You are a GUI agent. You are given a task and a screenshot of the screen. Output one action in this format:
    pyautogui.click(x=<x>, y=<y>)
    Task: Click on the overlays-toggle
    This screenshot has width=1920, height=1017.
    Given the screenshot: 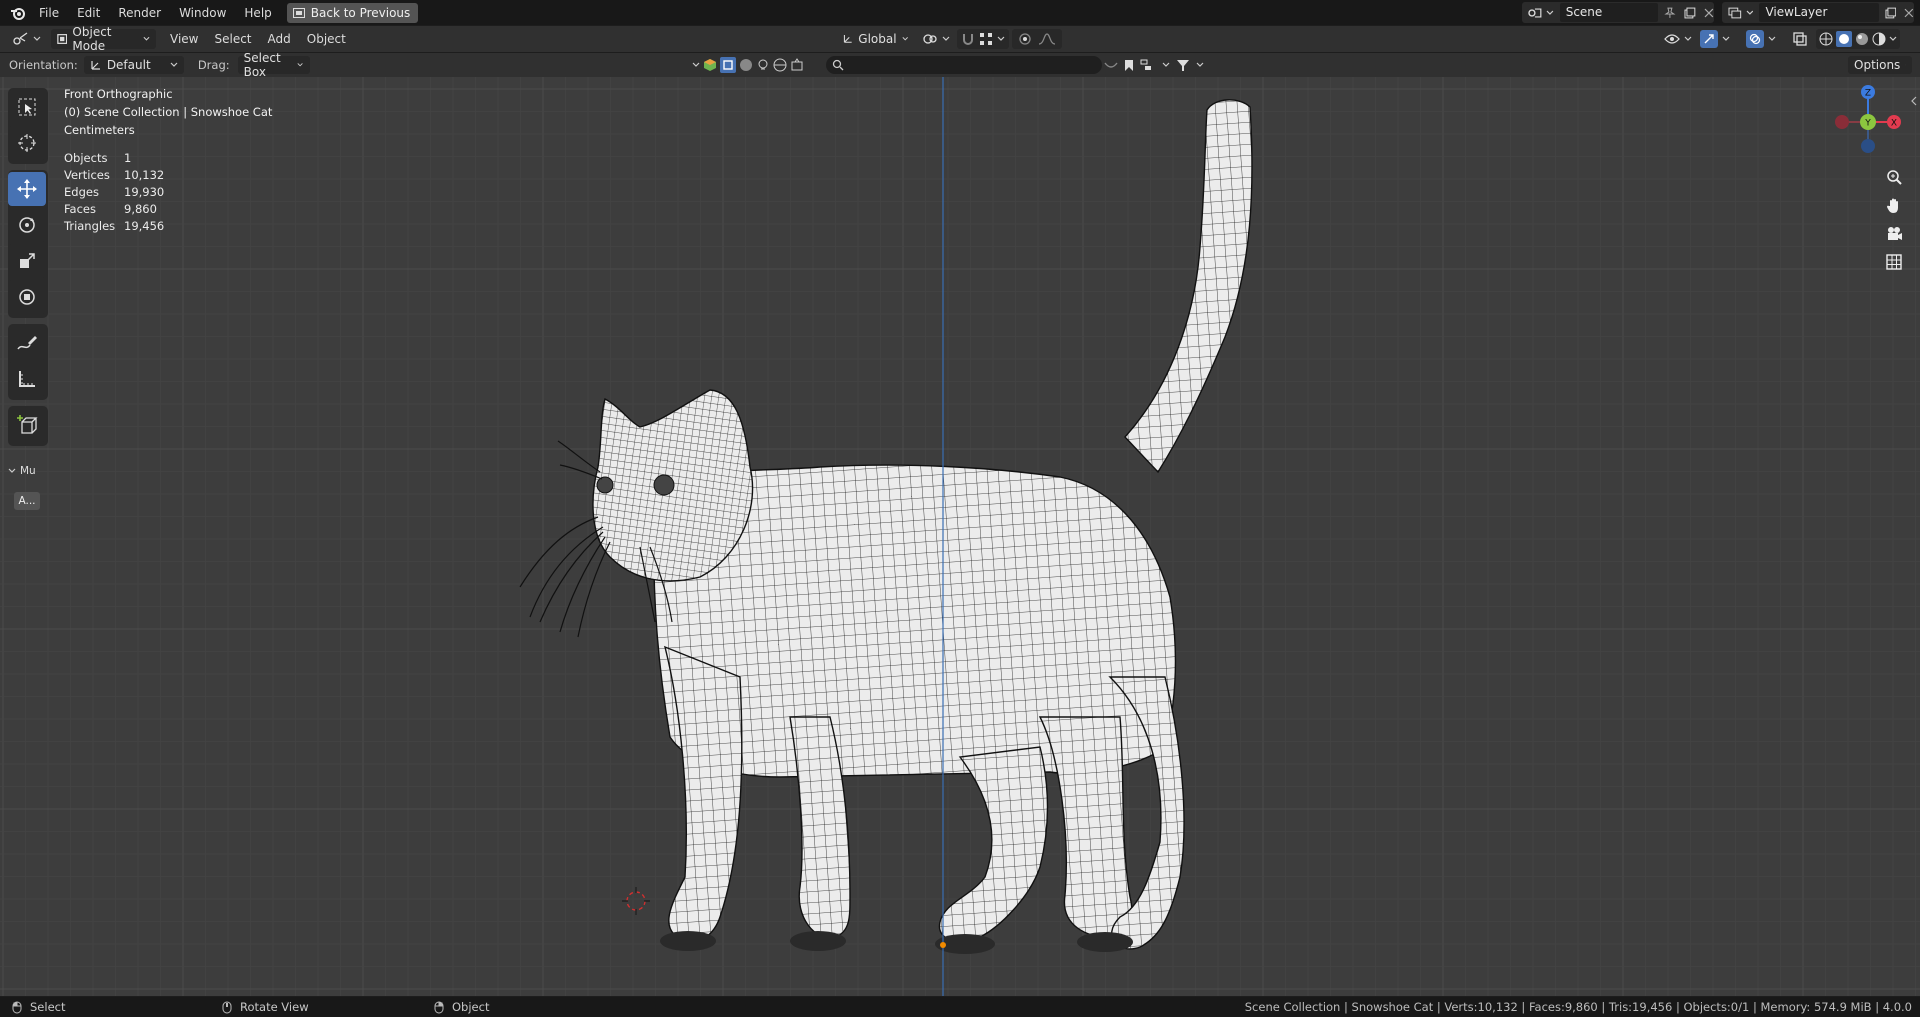 What is the action you would take?
    pyautogui.click(x=1761, y=39)
    